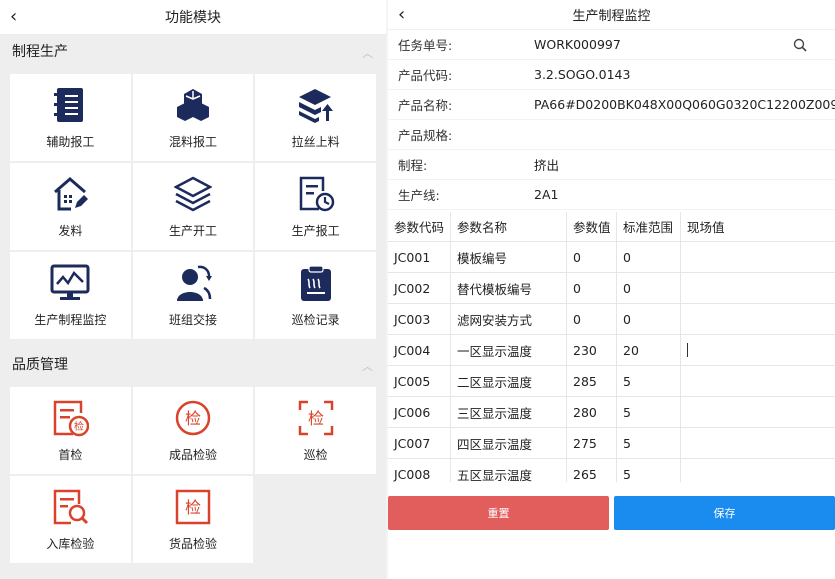 The width and height of the screenshot is (835, 579). I want to click on table-row: JC006 三区显示温度 280 5, so click(611, 412).